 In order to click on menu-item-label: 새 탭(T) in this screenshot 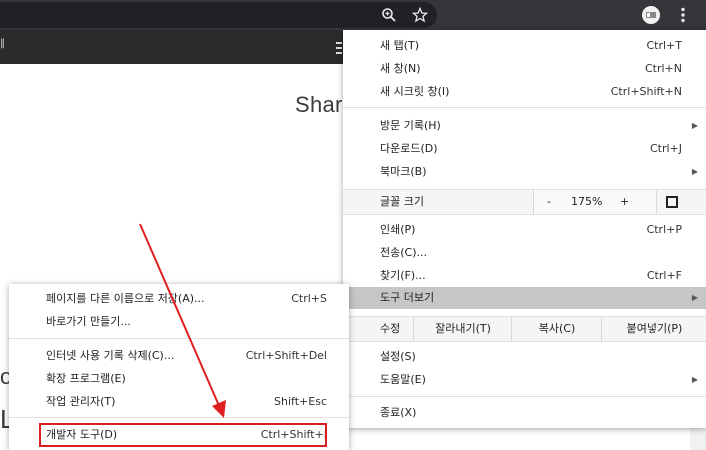, I will do `click(400, 45)`.